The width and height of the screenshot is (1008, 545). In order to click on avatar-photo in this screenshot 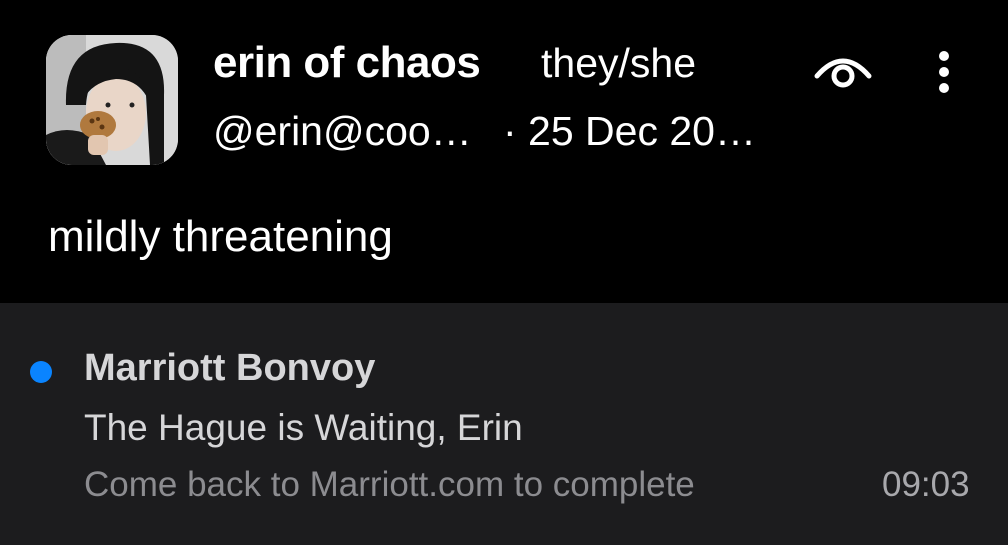, I will do `click(112, 100)`.